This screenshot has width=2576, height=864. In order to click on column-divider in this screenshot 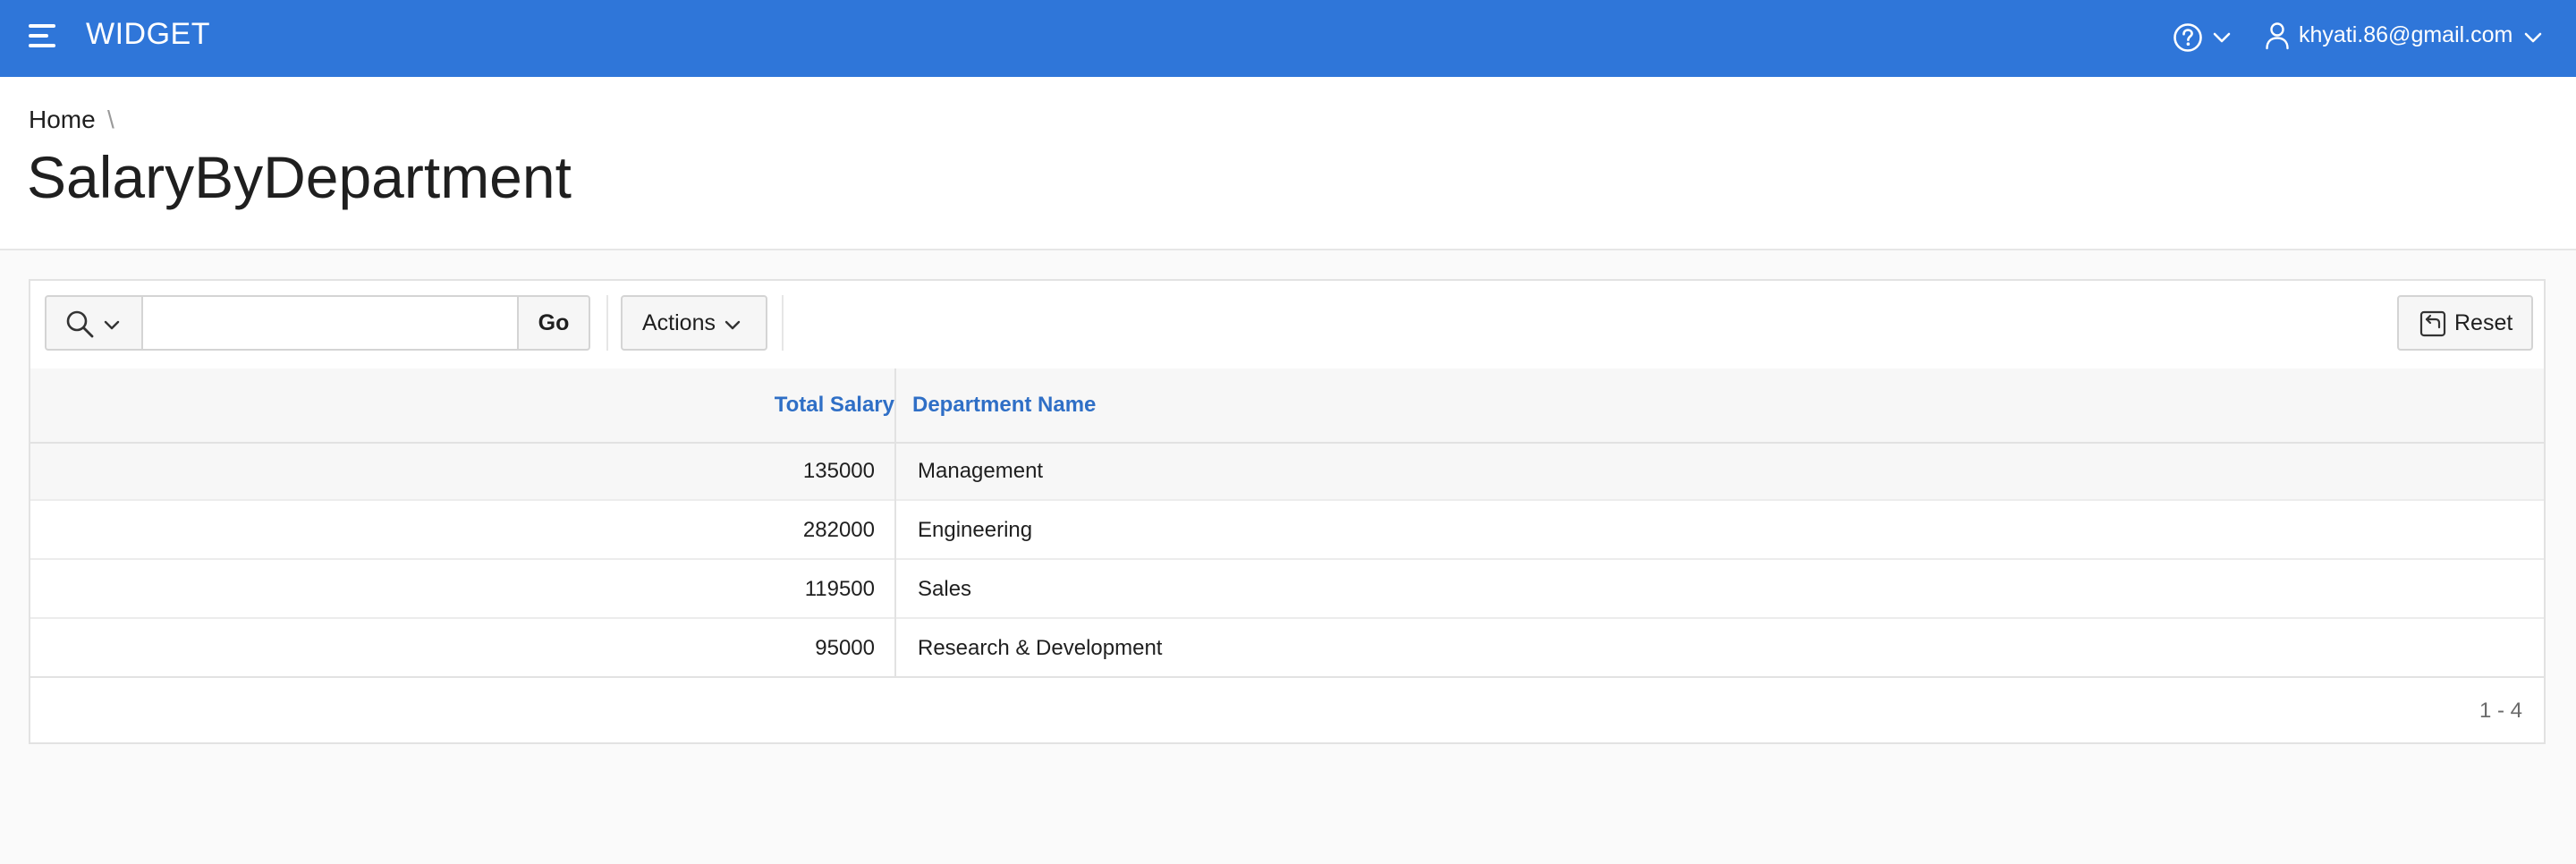, I will do `click(895, 523)`.